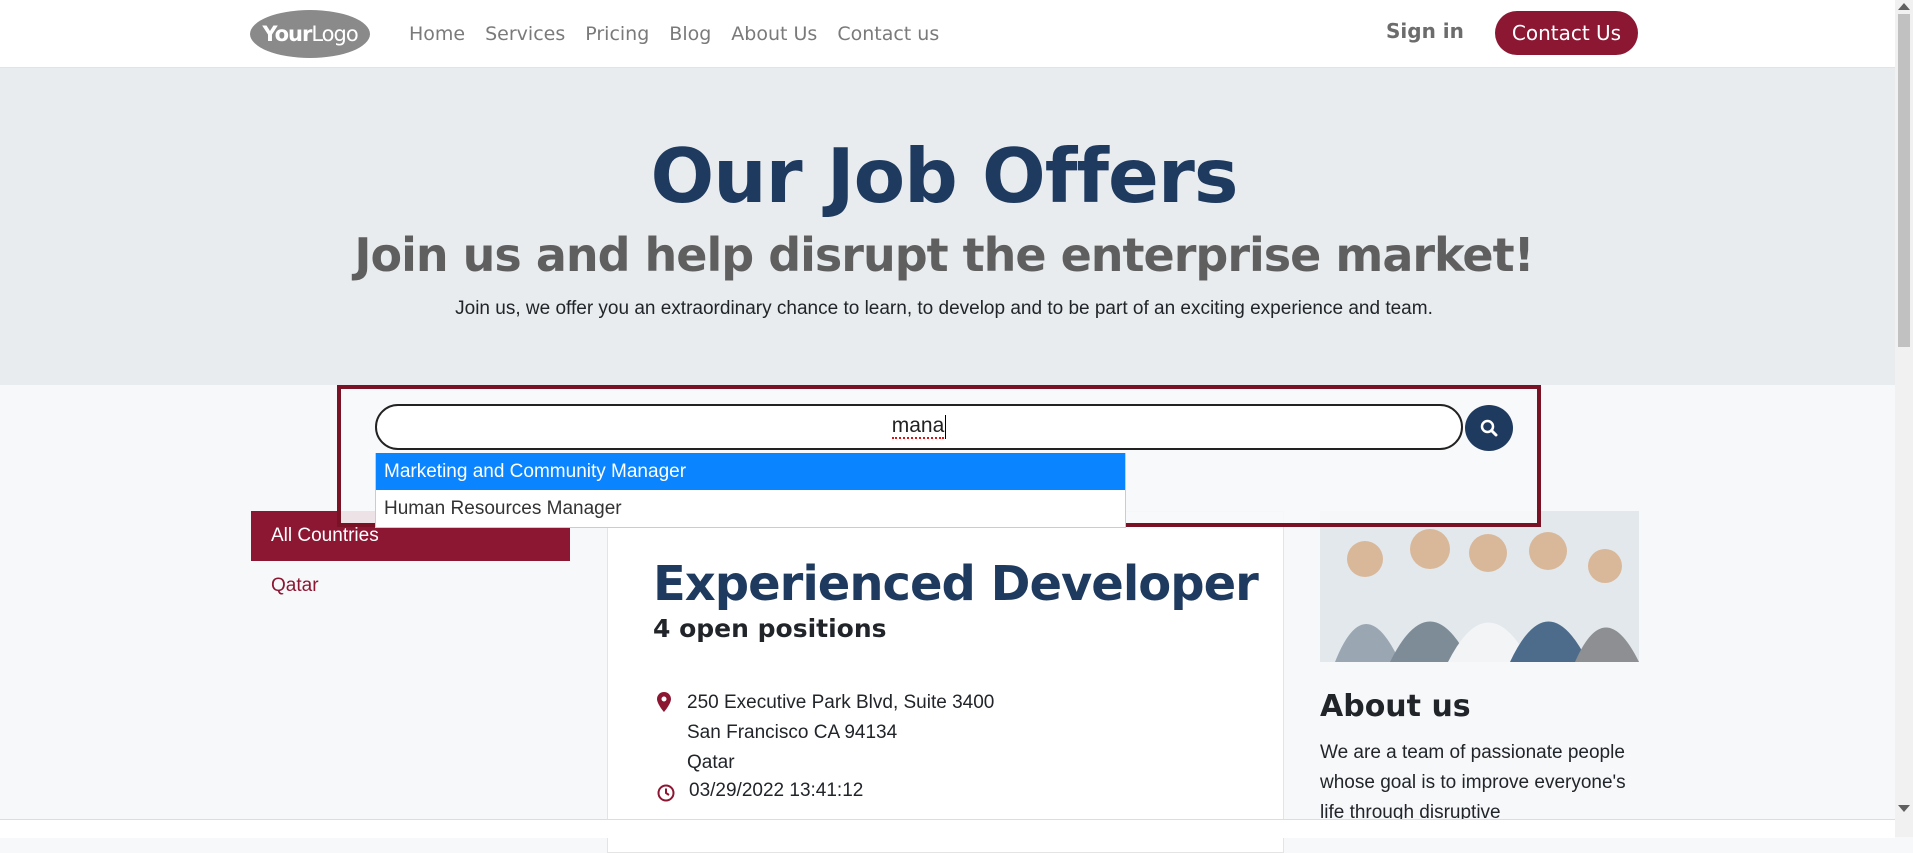 This screenshot has height=853, width=1913. I want to click on job-search-input, so click(919, 427).